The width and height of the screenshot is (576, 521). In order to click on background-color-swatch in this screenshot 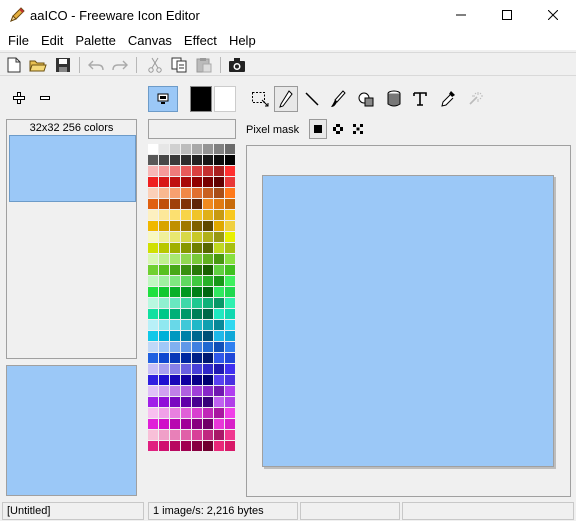, I will do `click(225, 99)`.